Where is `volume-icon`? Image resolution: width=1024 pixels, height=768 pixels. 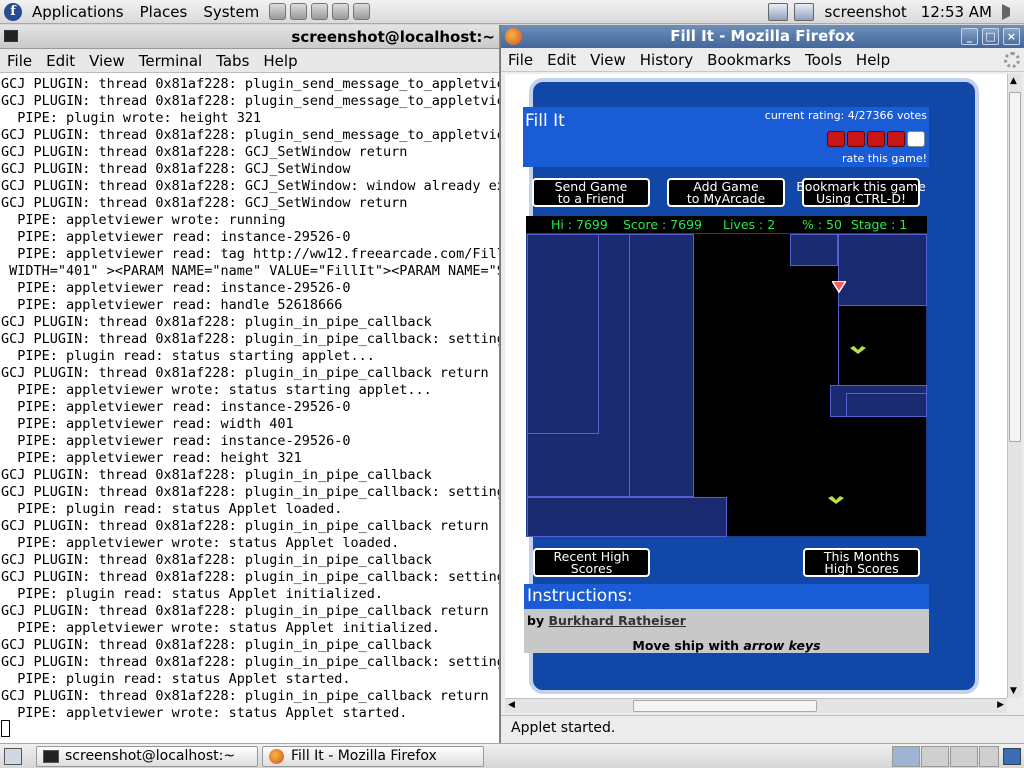
volume-icon is located at coordinates (1011, 12).